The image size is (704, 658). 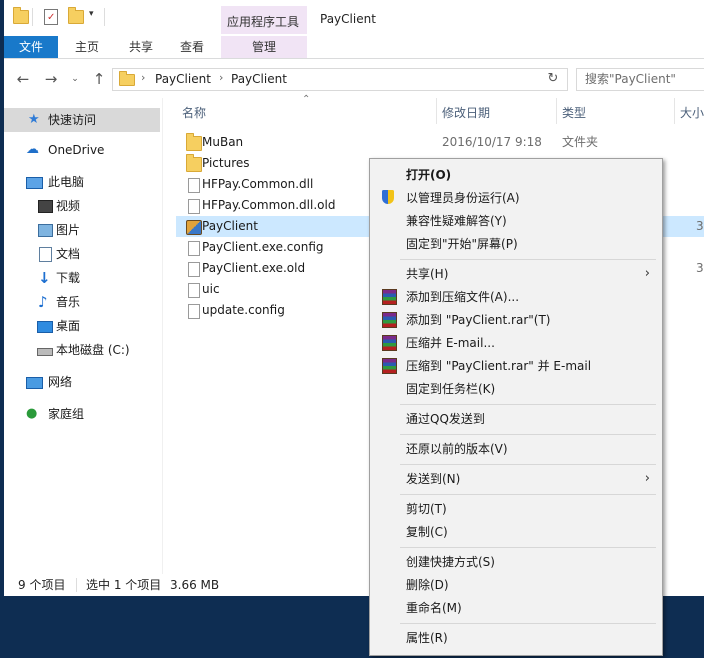 I want to click on column-size: 大小, so click(x=692, y=112).